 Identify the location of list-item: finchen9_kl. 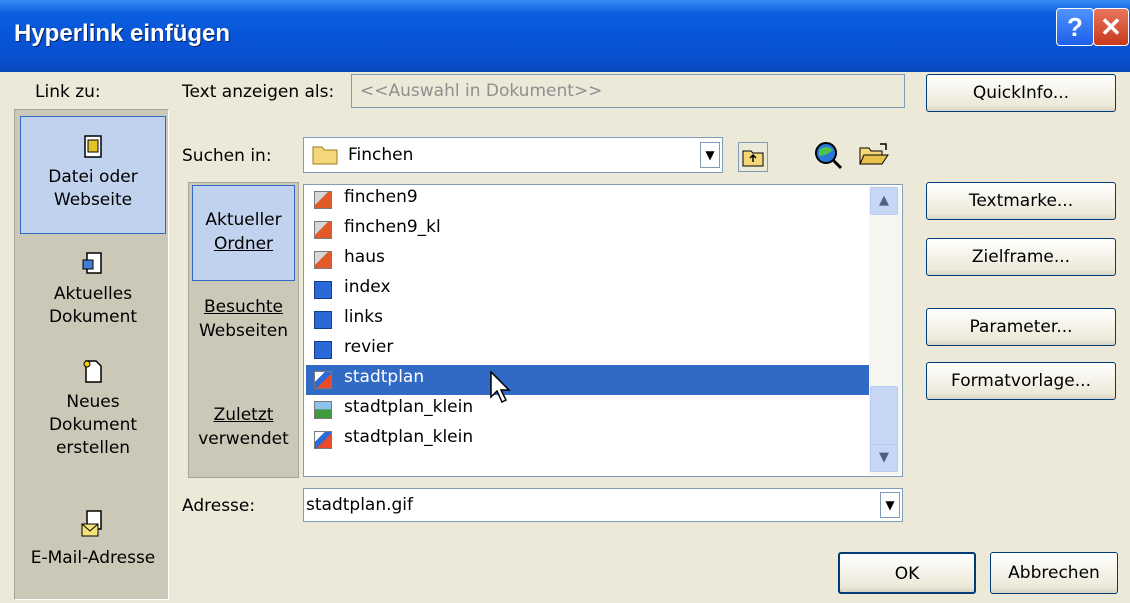
(589, 230).